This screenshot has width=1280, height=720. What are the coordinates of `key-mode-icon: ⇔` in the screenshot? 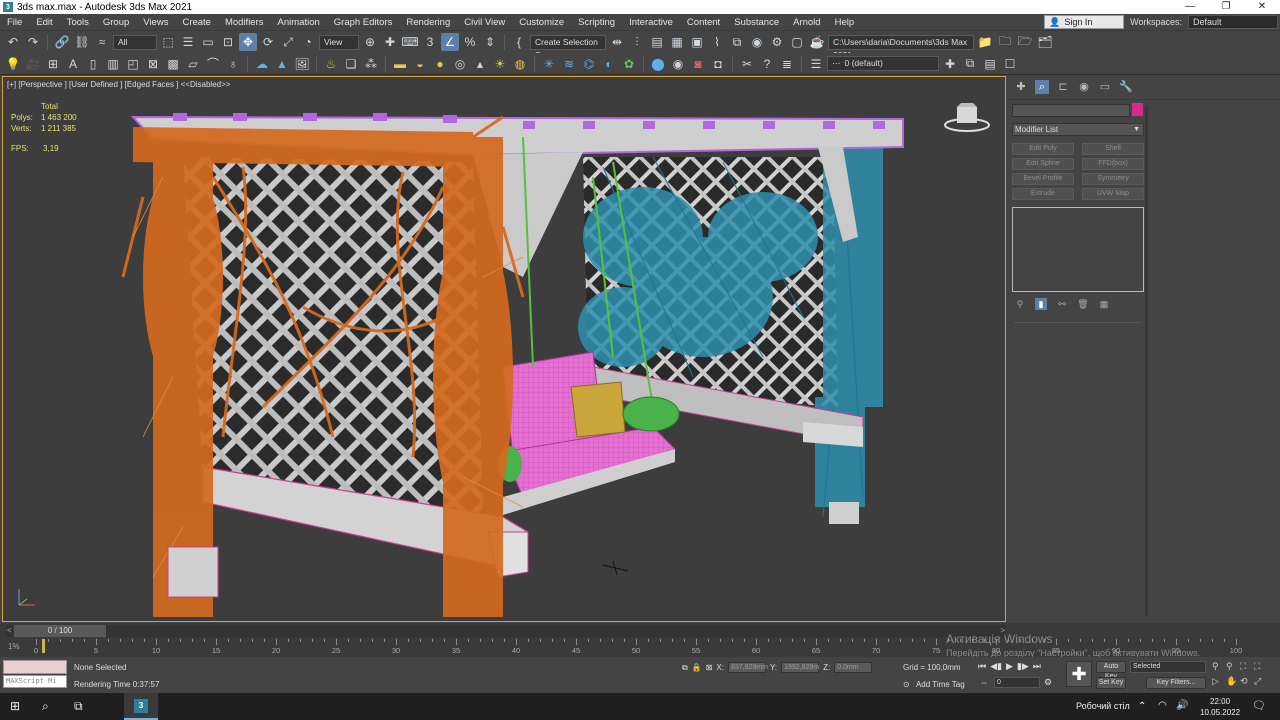 It's located at (984, 682).